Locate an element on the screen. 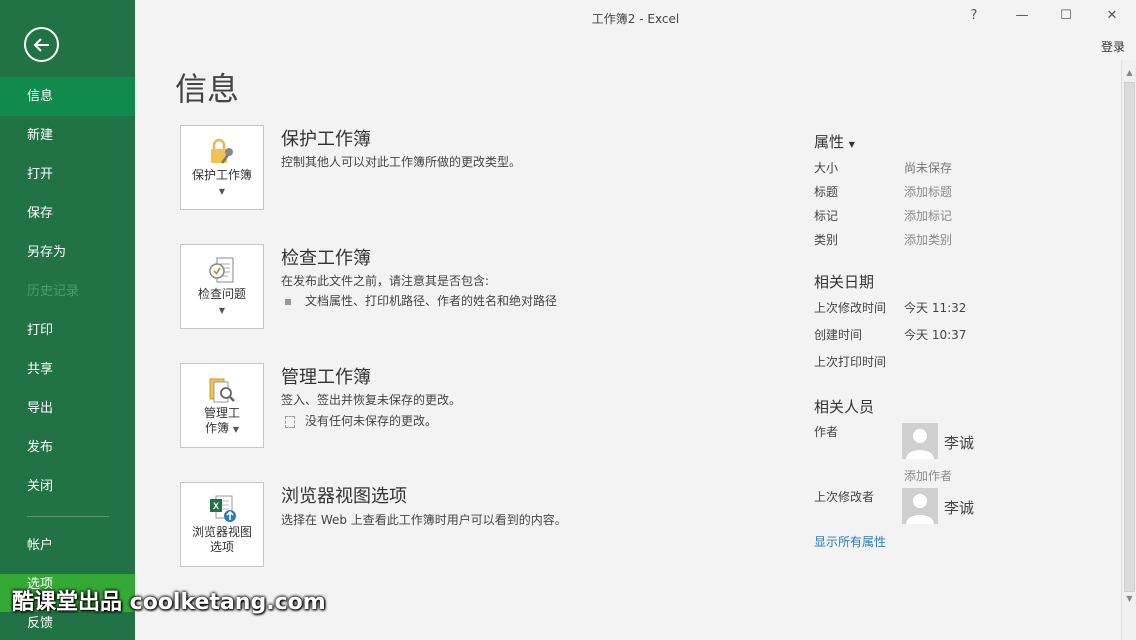 The image size is (1136, 640). manage-button-line1: 管理工 is located at coordinates (221, 413).